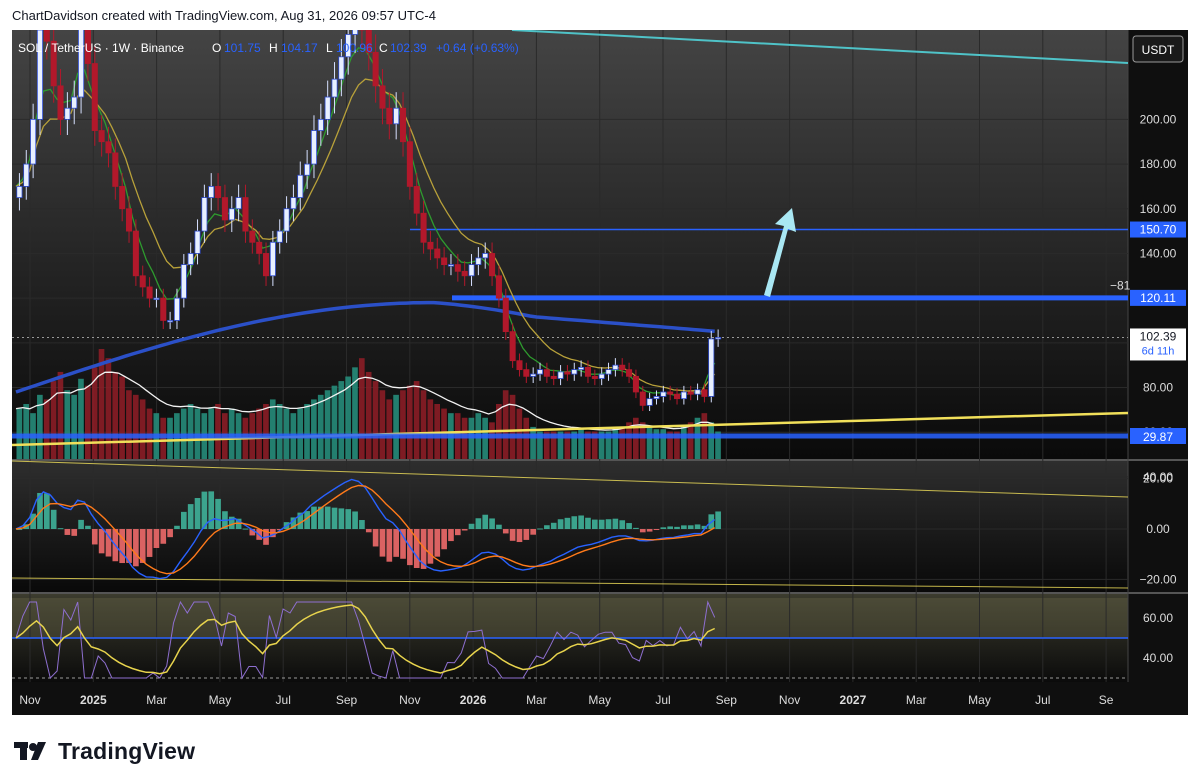 The height and width of the screenshot is (783, 1200). What do you see at coordinates (1158, 658) in the screenshot?
I see `rsi-y-tick-label: 40.00` at bounding box center [1158, 658].